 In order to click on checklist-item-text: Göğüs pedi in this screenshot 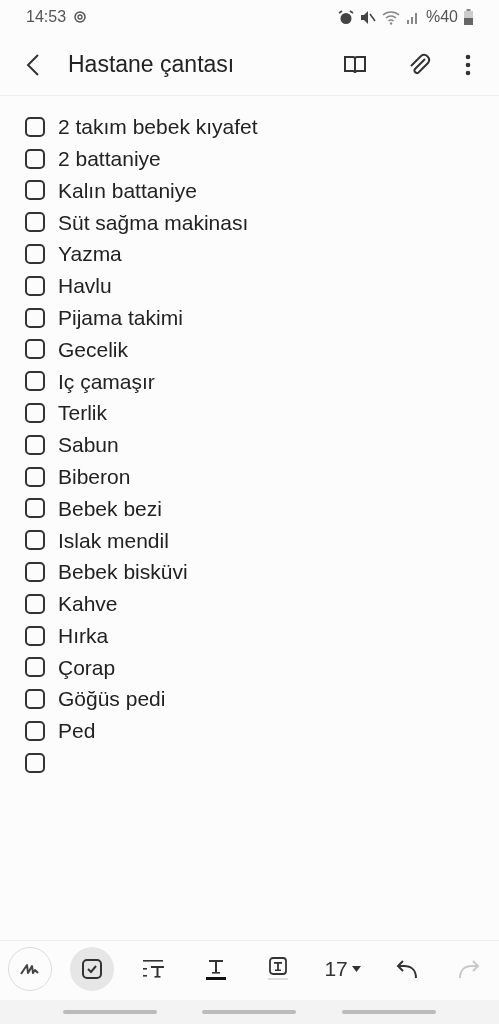, I will do `click(112, 699)`.